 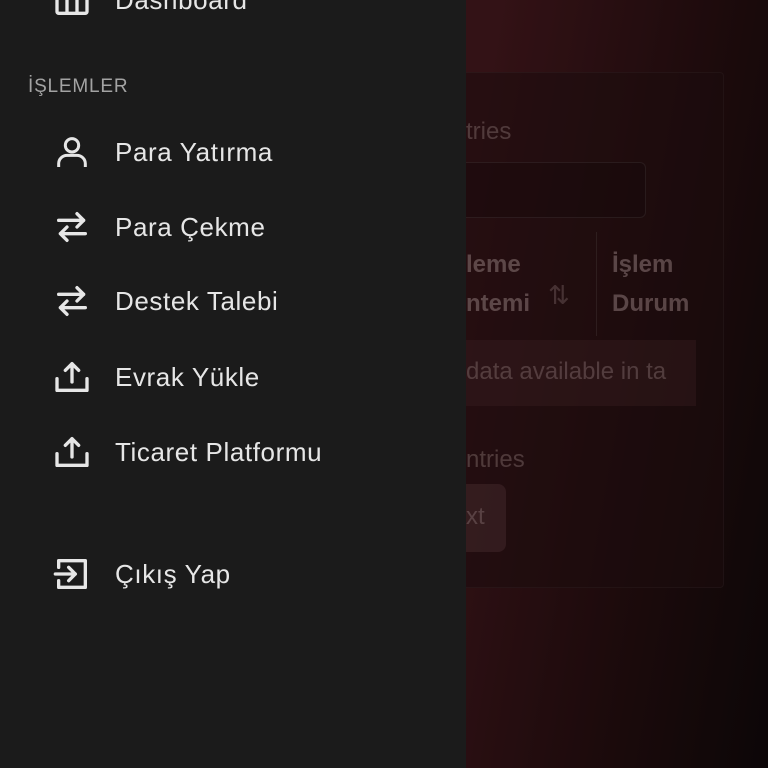 I want to click on nav-item-label: Evrak Yükle, so click(x=187, y=376).